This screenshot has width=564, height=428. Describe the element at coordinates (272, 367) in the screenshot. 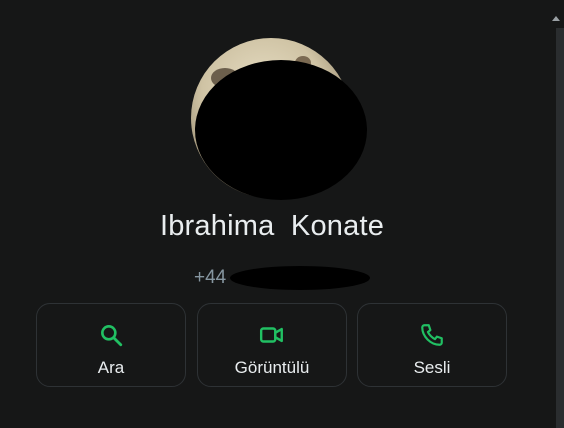

I see `video-call-button-label: Görüntülü` at that location.